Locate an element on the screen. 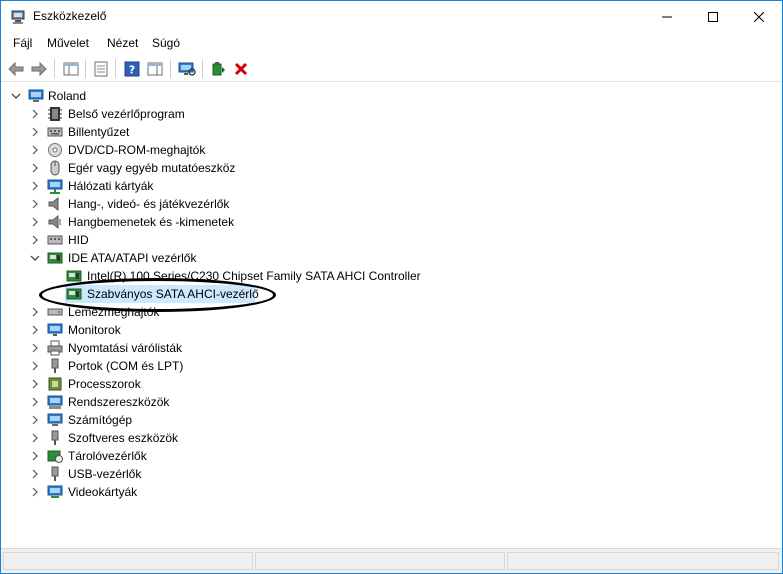 This screenshot has height=574, width=783. printer-icon is located at coordinates (55, 348).